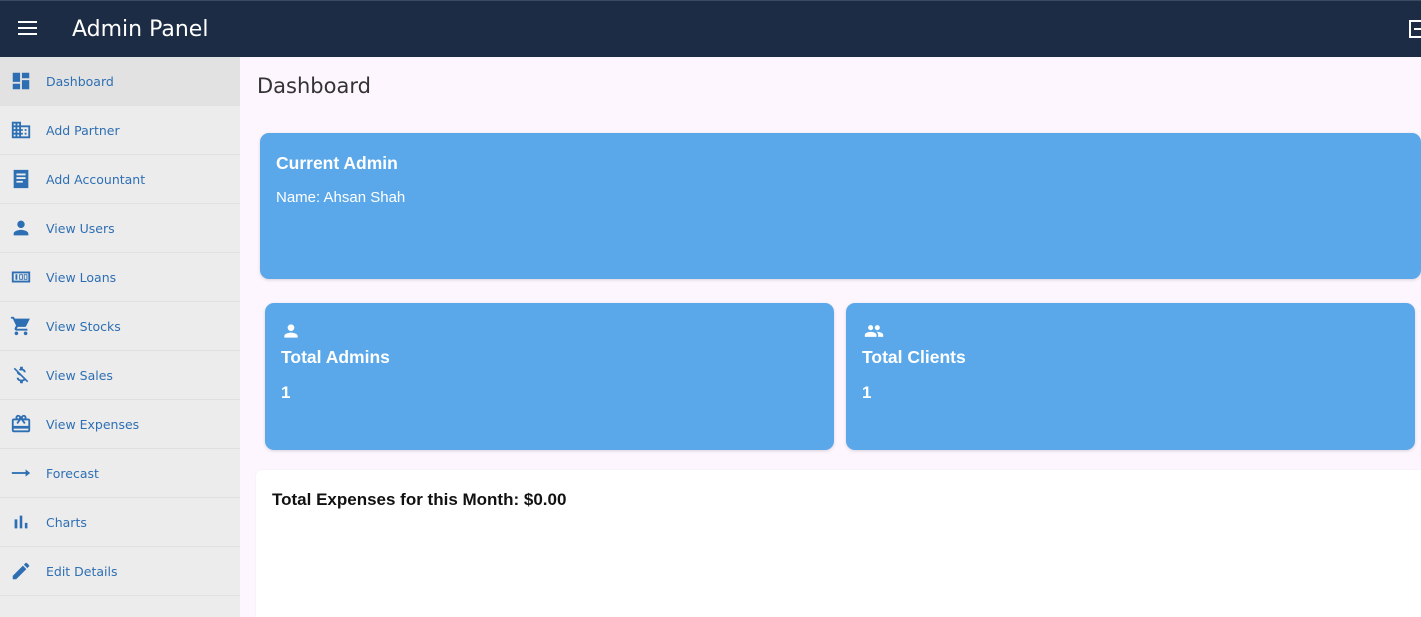 The width and height of the screenshot is (1421, 617). Describe the element at coordinates (21, 424) in the screenshot. I see `card-giftcard-icon` at that location.